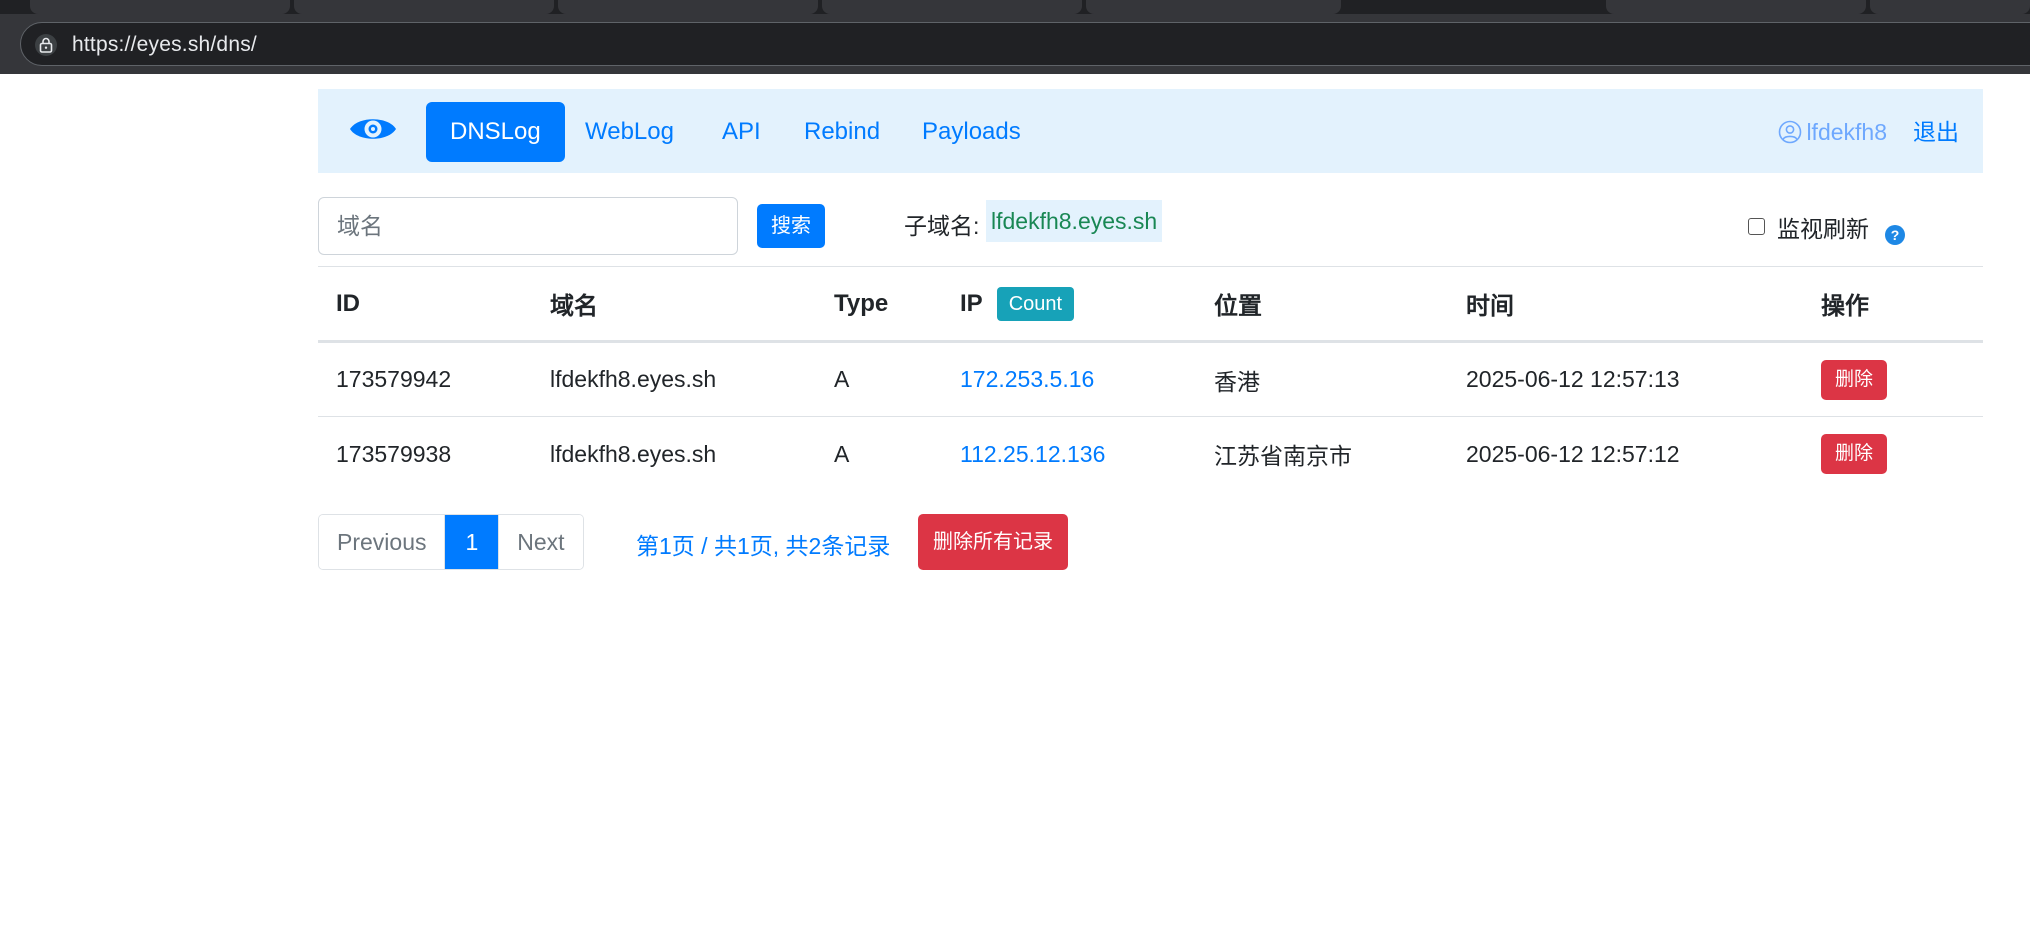 The image size is (2030, 938). What do you see at coordinates (348, 303) in the screenshot?
I see `header-id: ID` at bounding box center [348, 303].